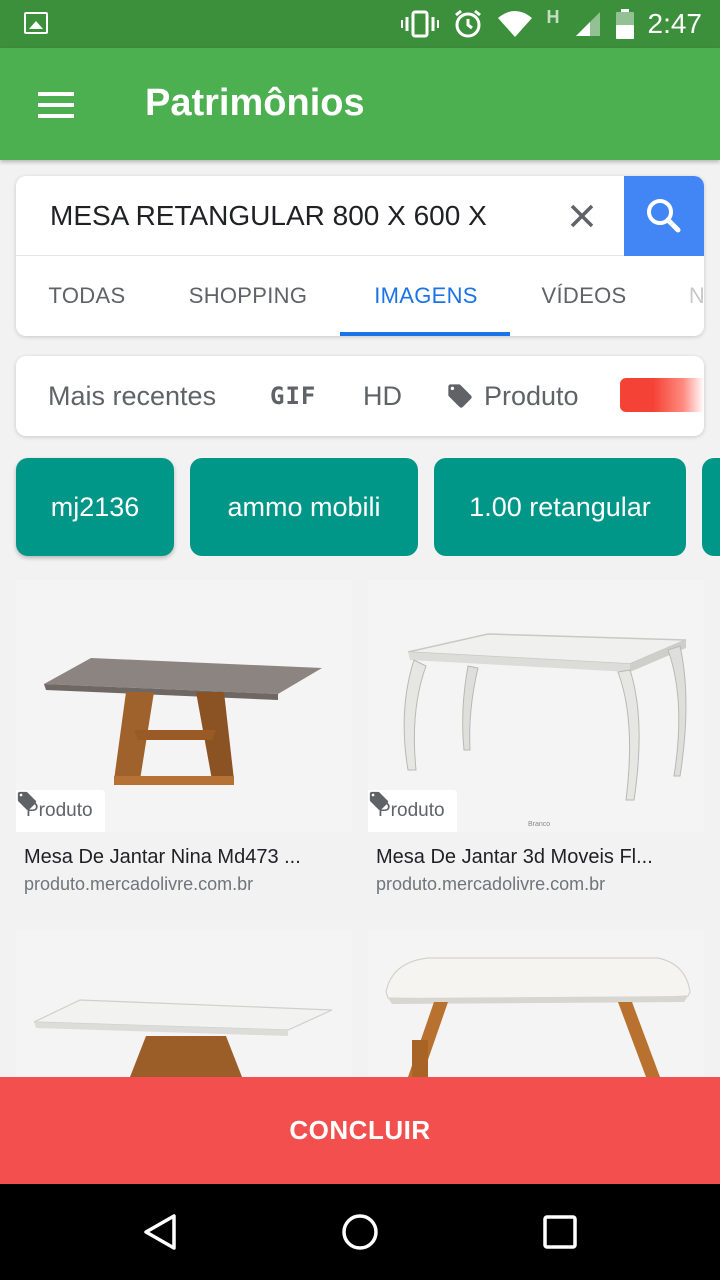  I want to click on chip-ammo-mobili: ammo mobili, so click(304, 507).